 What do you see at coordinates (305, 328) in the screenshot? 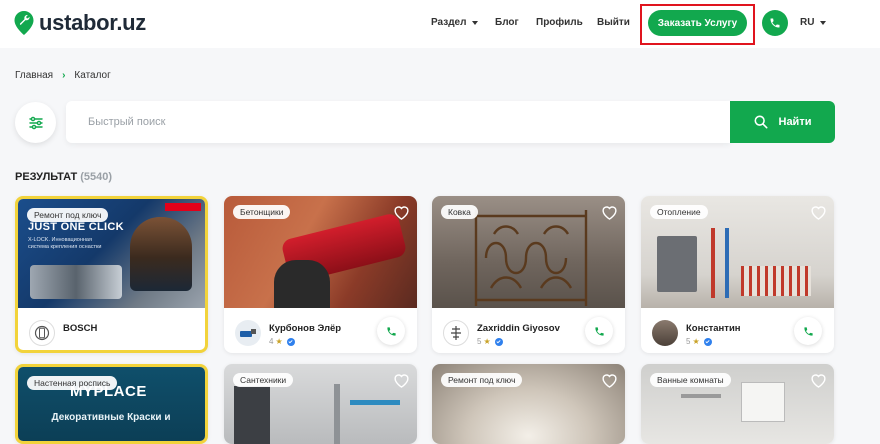
I see `owner-name: Курбонов Элёр` at bounding box center [305, 328].